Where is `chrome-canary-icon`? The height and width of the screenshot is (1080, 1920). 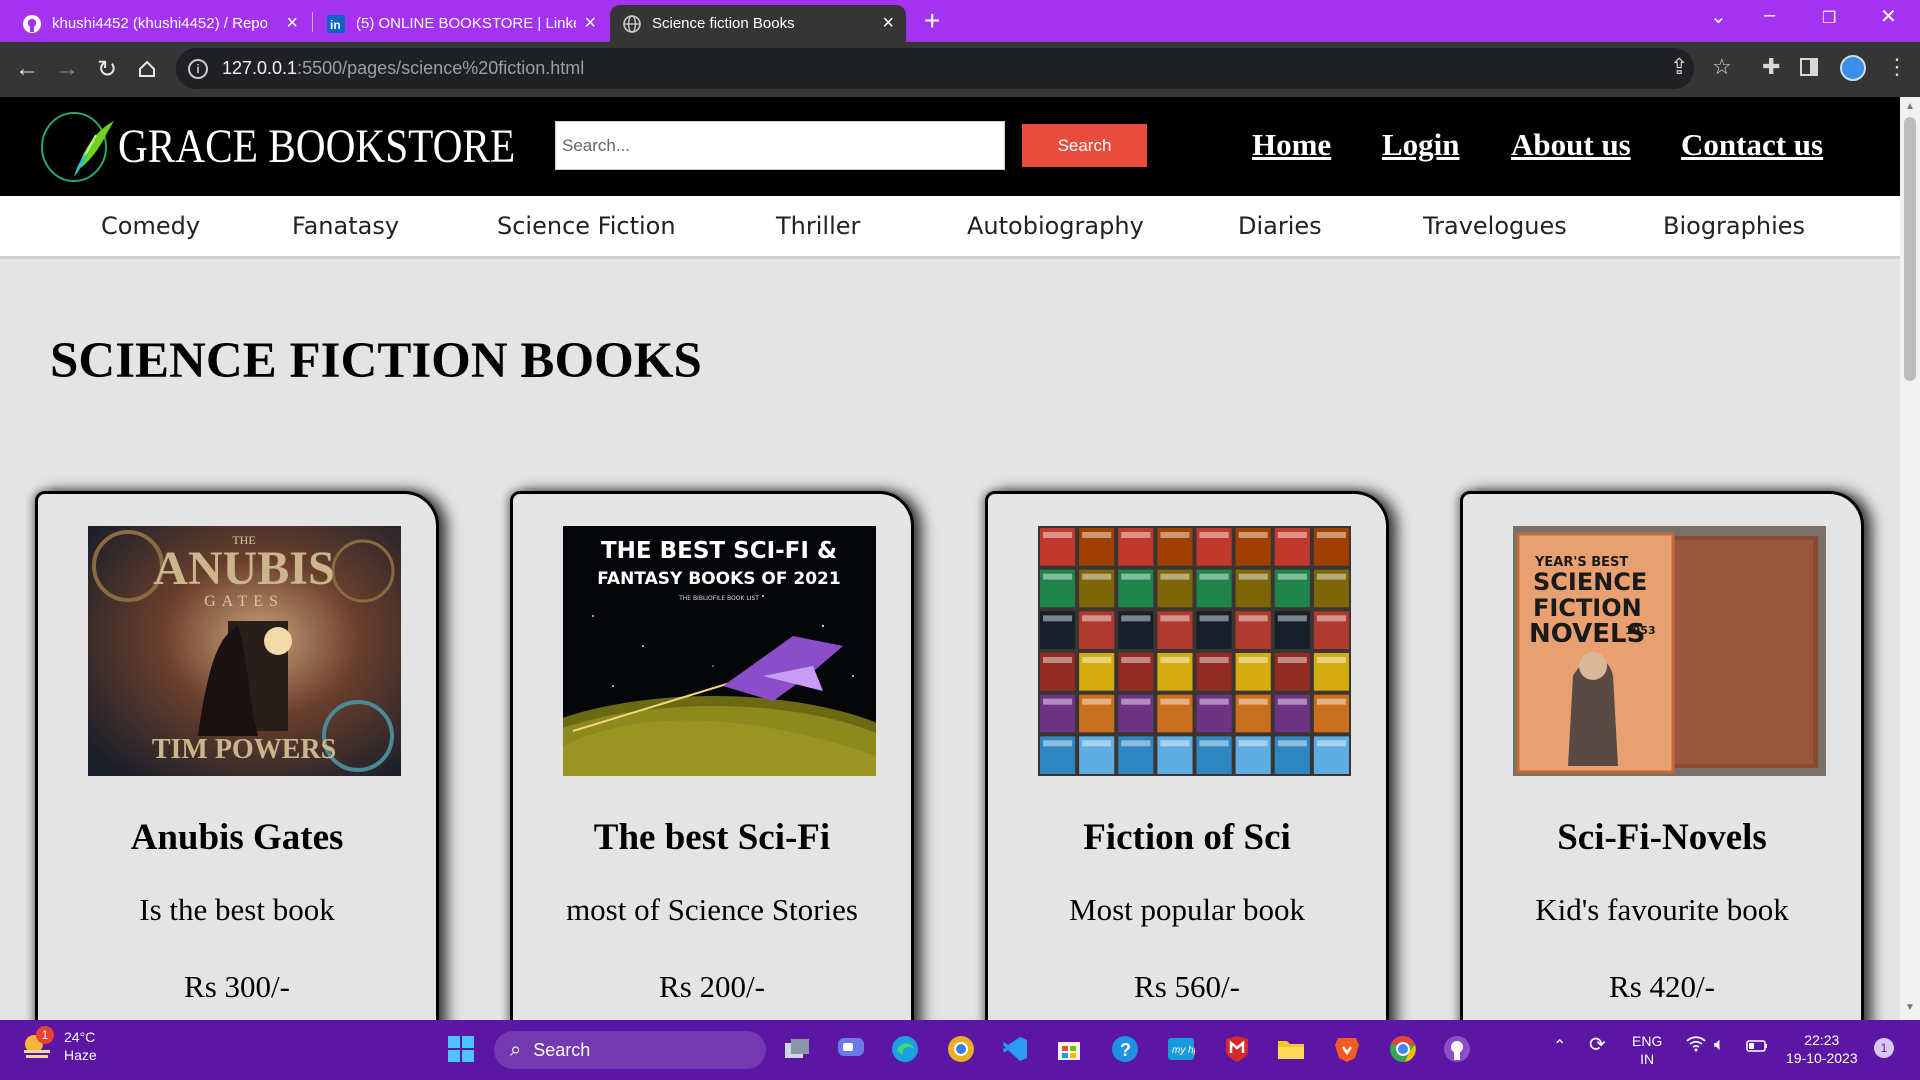 chrome-canary-icon is located at coordinates (961, 1049).